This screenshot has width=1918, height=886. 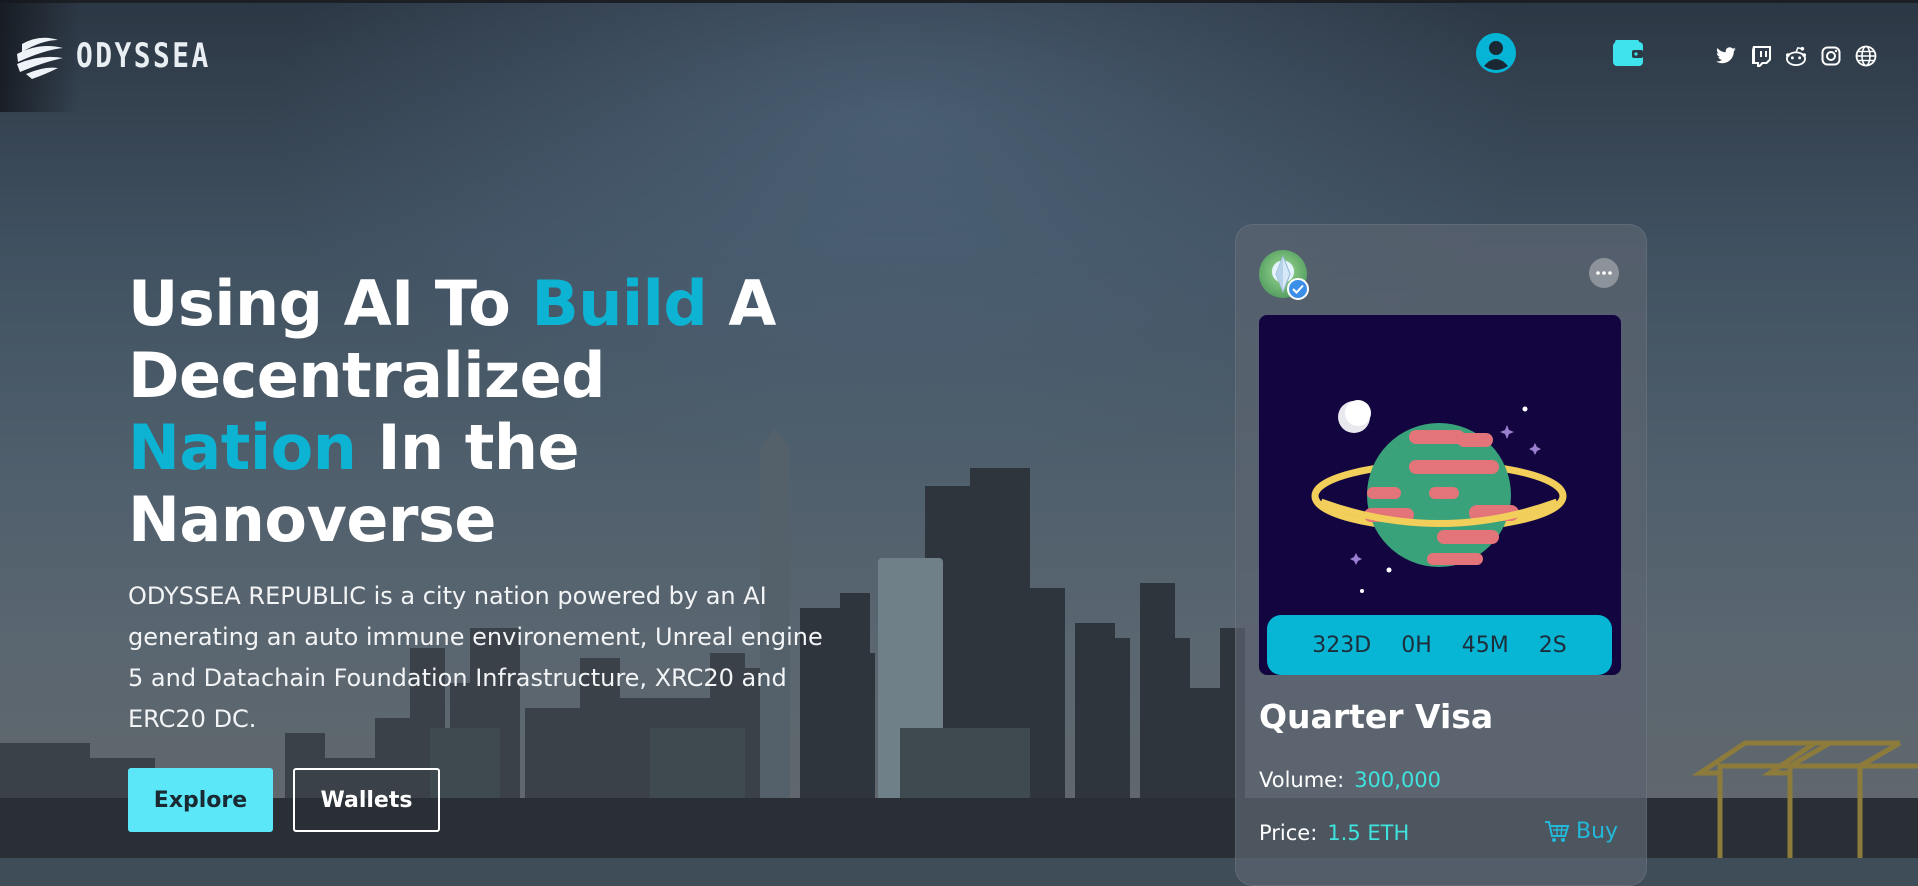 What do you see at coordinates (40, 58) in the screenshot?
I see `waves-logo-icon` at bounding box center [40, 58].